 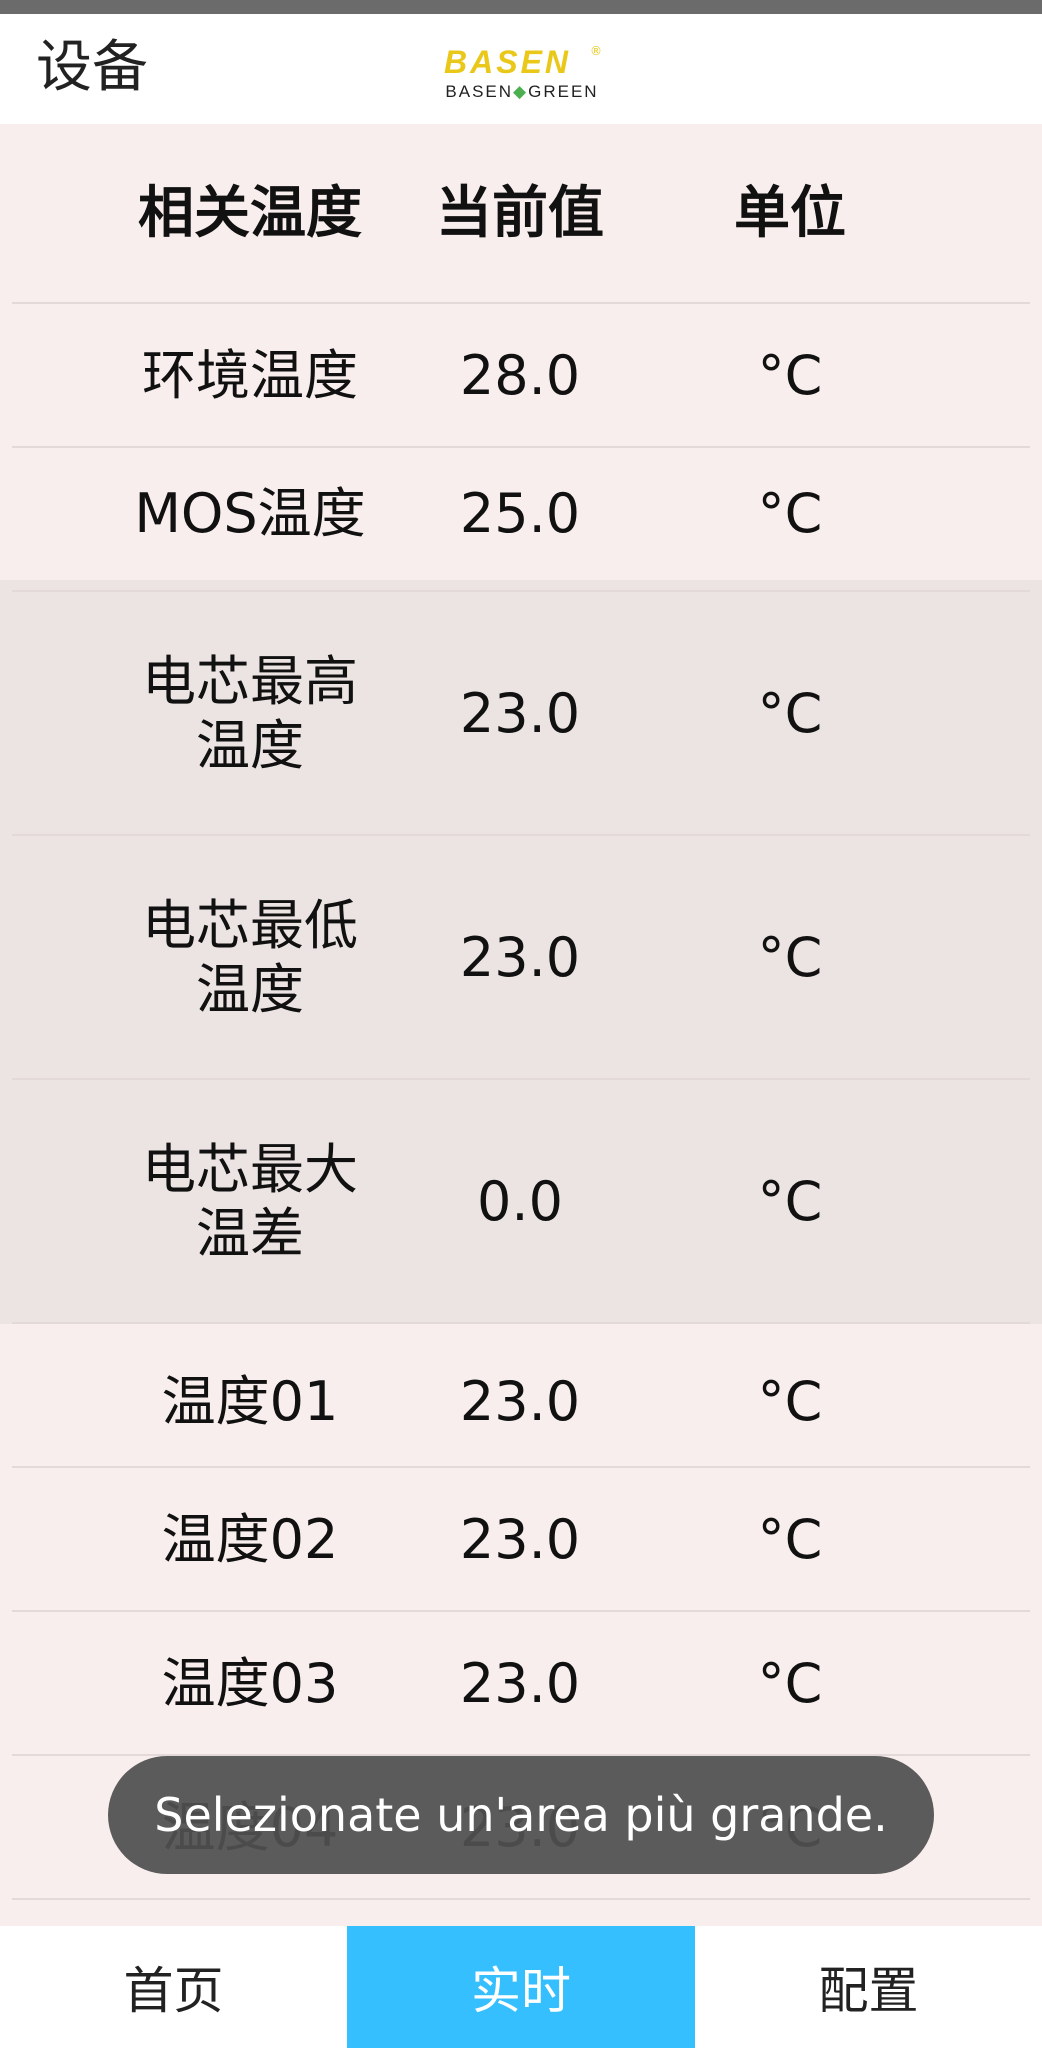 I want to click on table-header-row: 相关温度 当前值 单位, so click(x=521, y=214).